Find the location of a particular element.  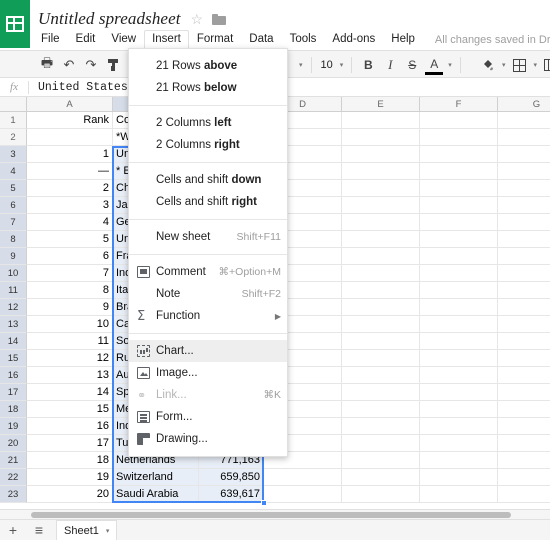

row-header-18: 18 is located at coordinates (13, 409).